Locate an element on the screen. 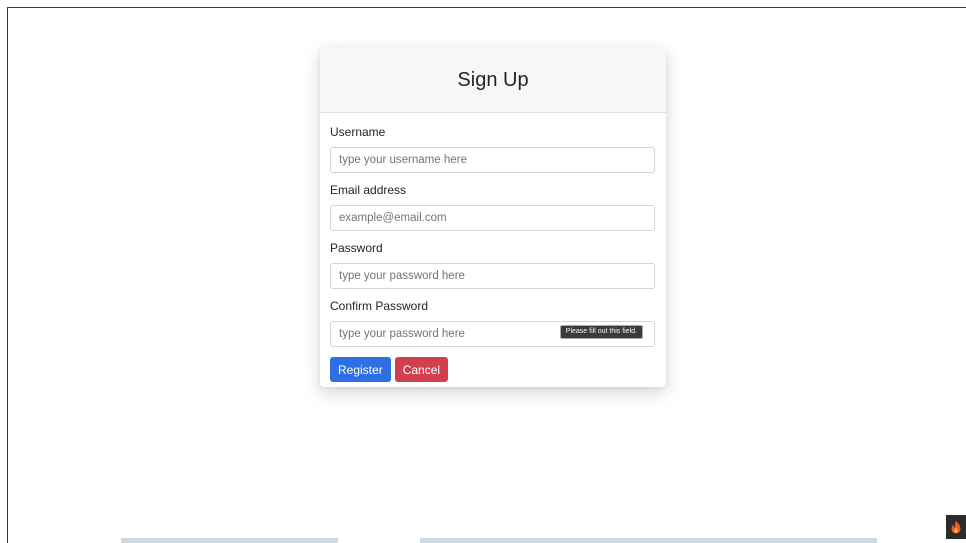 The image size is (966, 543). corner-badge is located at coordinates (956, 527).